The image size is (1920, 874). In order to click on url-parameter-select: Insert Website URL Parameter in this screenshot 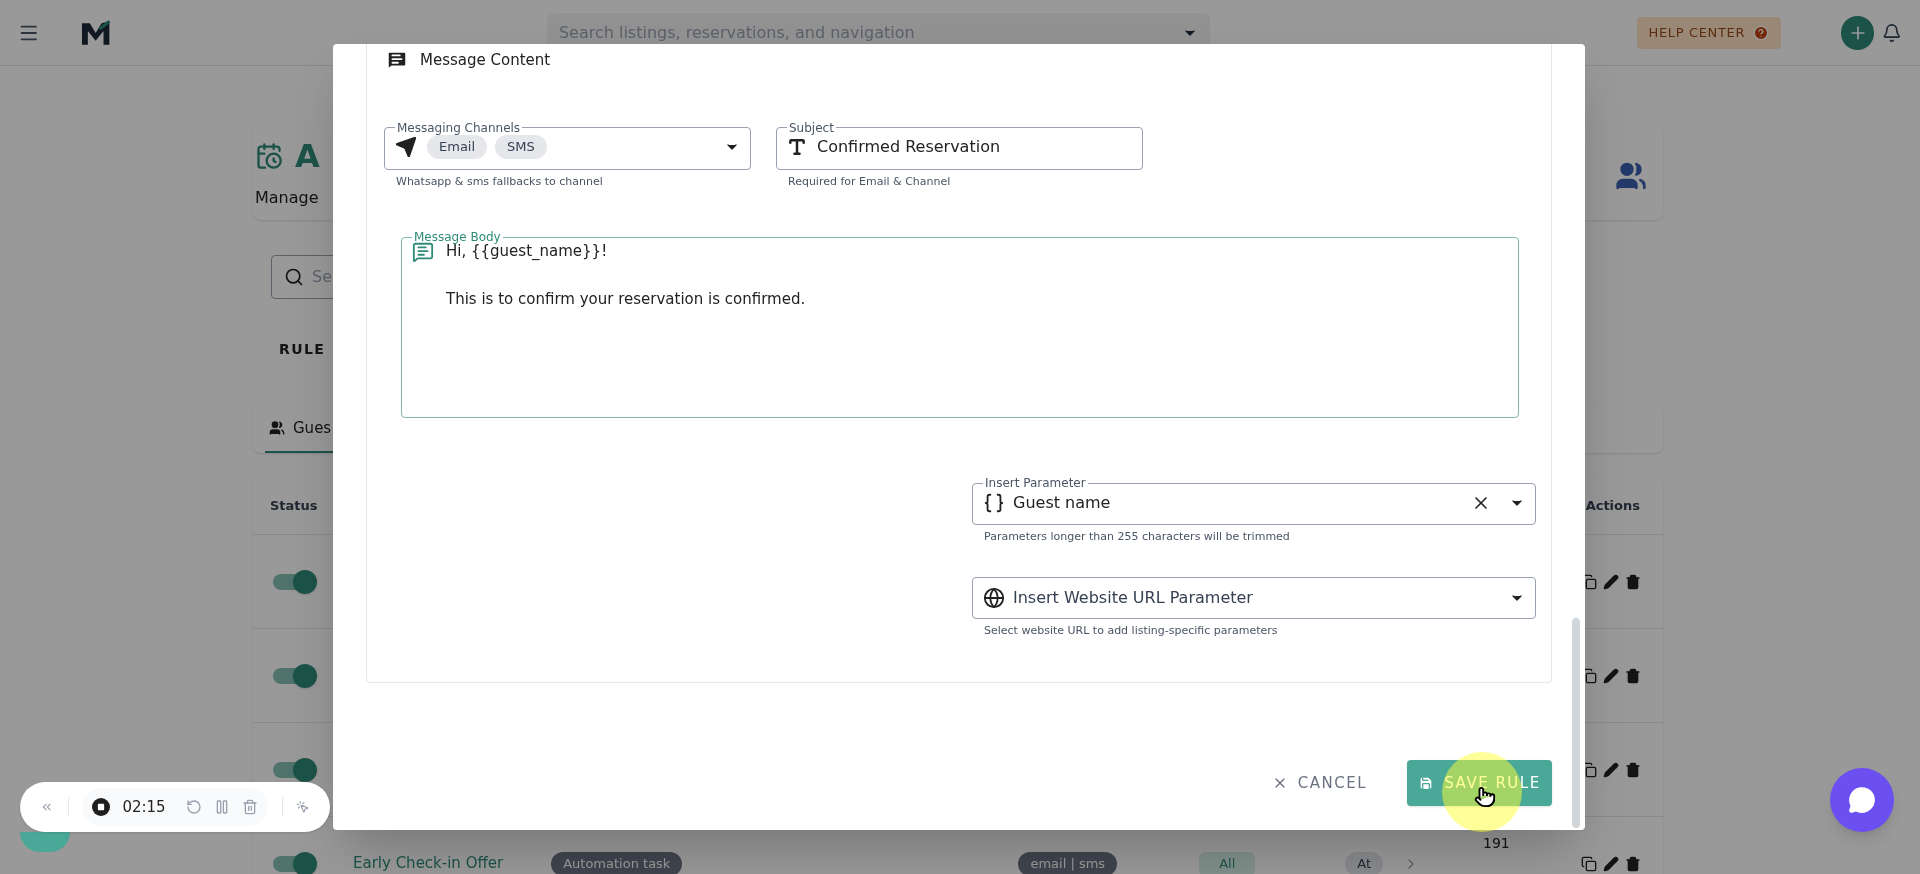, I will do `click(1254, 597)`.